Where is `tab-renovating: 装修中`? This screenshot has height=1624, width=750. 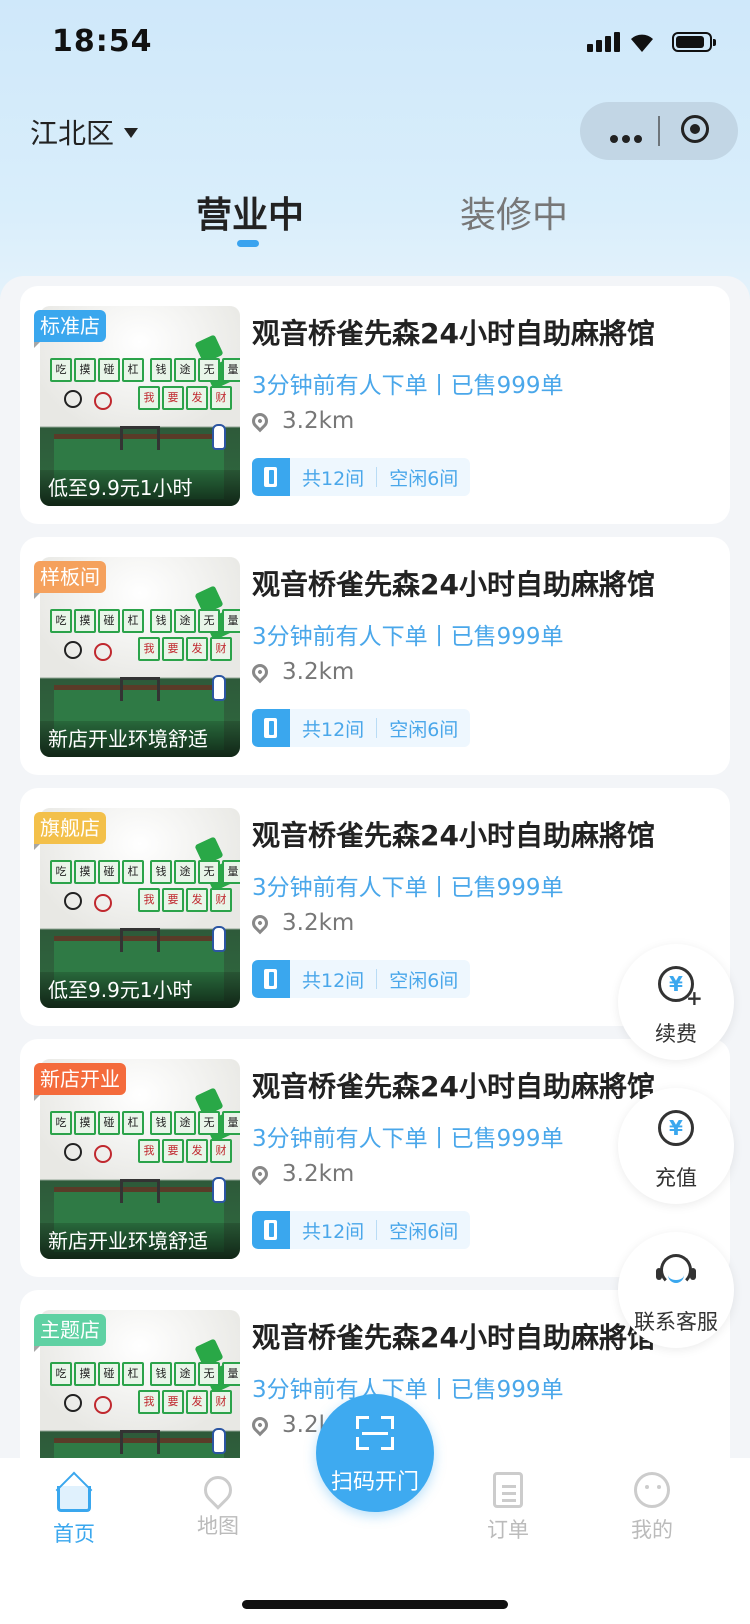 tab-renovating: 装修中 is located at coordinates (514, 212).